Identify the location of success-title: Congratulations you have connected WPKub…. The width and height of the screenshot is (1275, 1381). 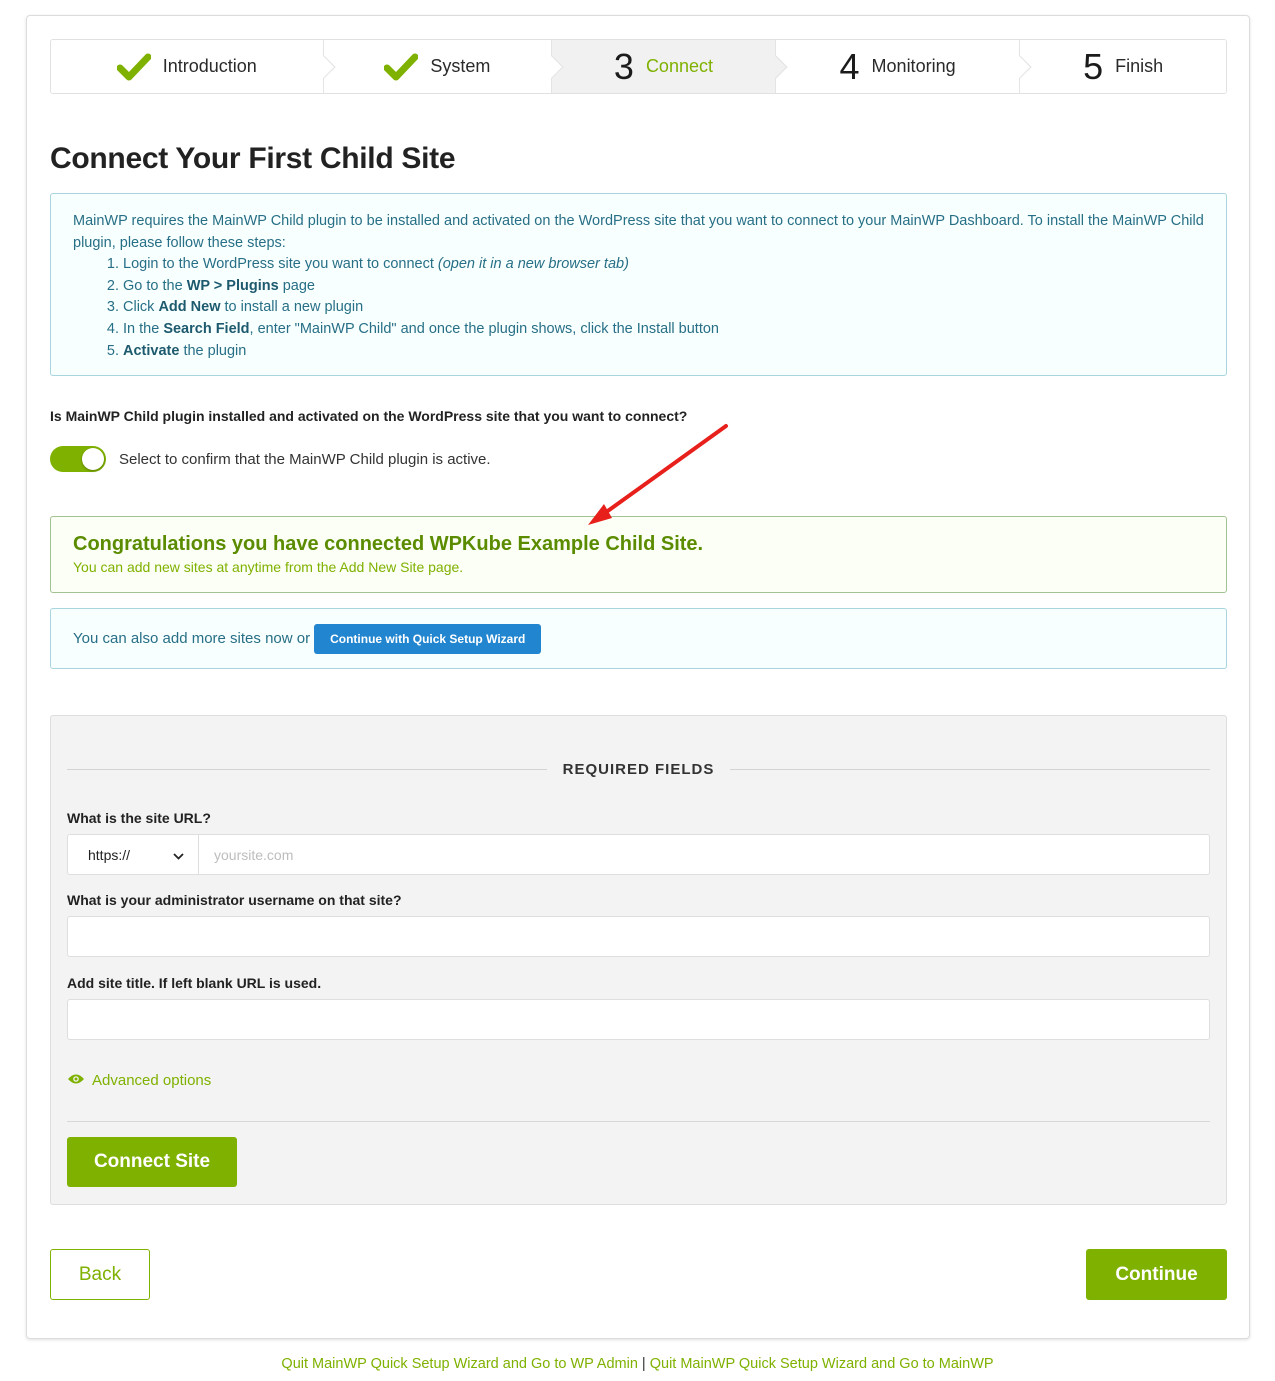
(388, 544).